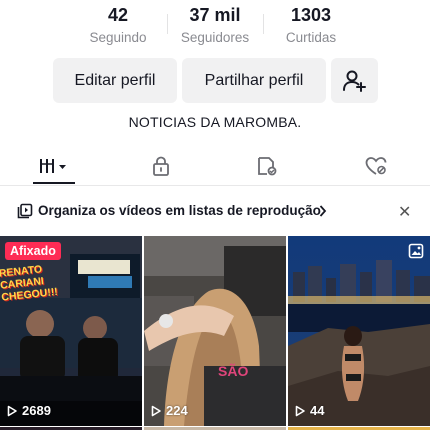 The width and height of the screenshot is (430, 430). What do you see at coordinates (177, 410) in the screenshot?
I see `view-count-value: 224` at bounding box center [177, 410].